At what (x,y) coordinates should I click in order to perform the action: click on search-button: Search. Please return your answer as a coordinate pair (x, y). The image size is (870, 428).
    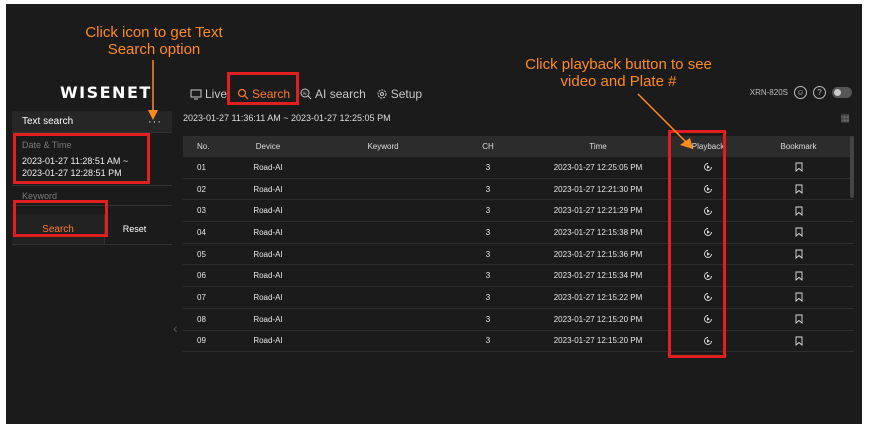
    Looking at the image, I should click on (58, 229).